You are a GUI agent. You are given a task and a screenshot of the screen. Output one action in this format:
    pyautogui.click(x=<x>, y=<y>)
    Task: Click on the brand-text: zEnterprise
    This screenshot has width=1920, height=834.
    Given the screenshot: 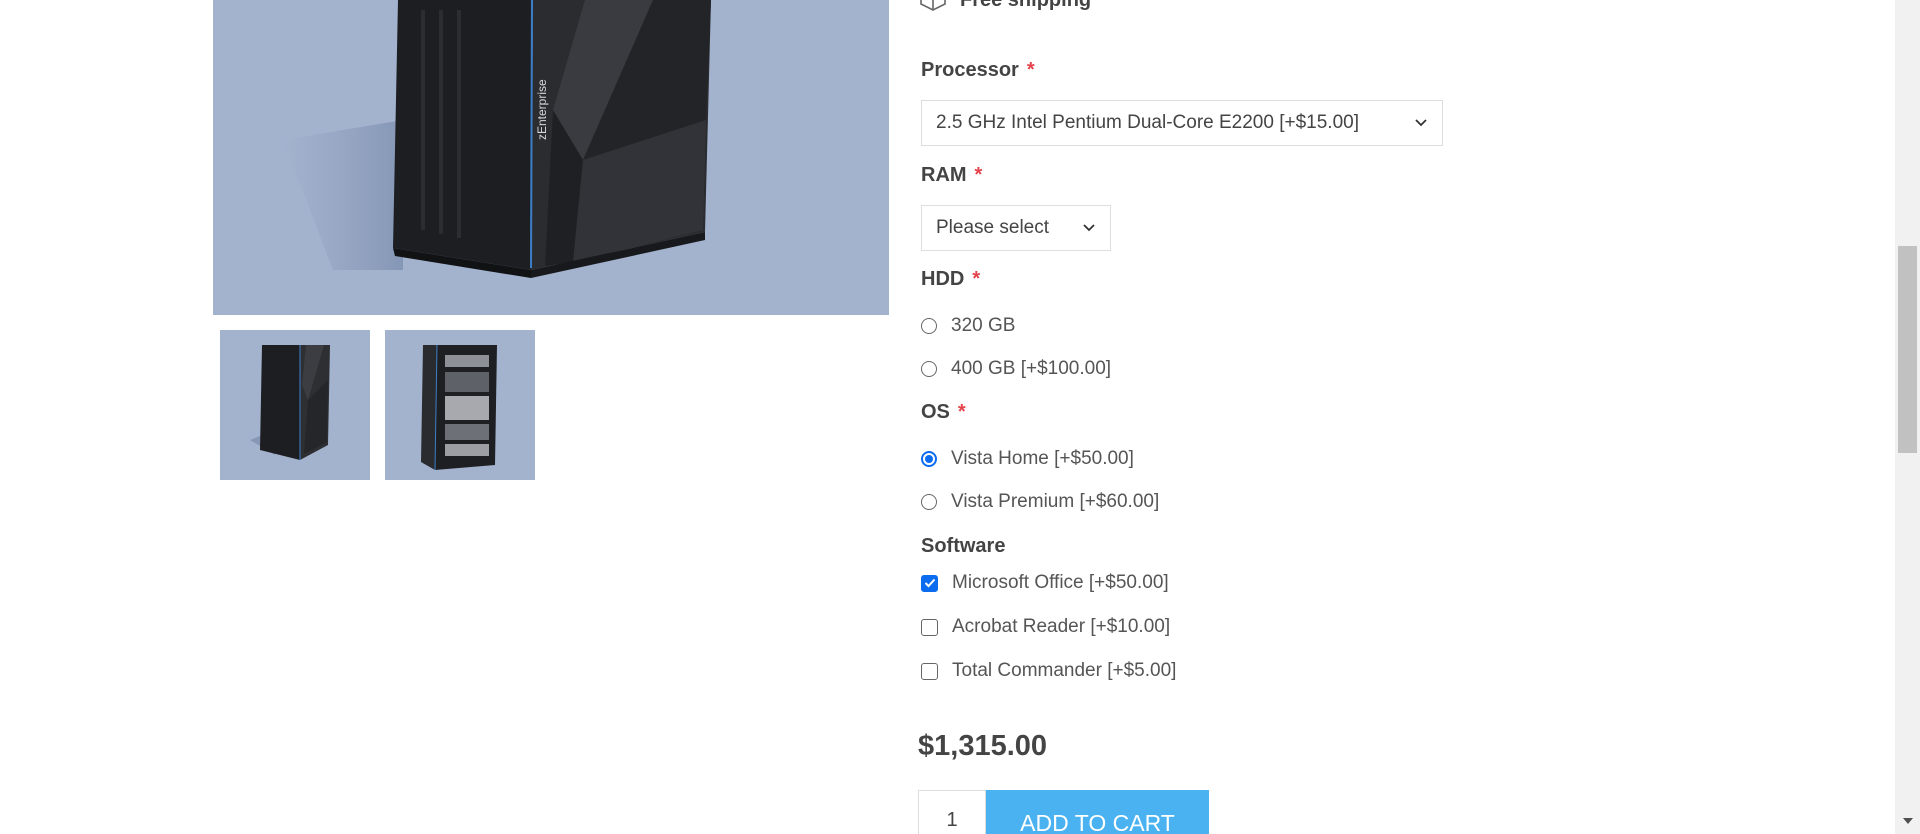 What is the action you would take?
    pyautogui.click(x=542, y=109)
    